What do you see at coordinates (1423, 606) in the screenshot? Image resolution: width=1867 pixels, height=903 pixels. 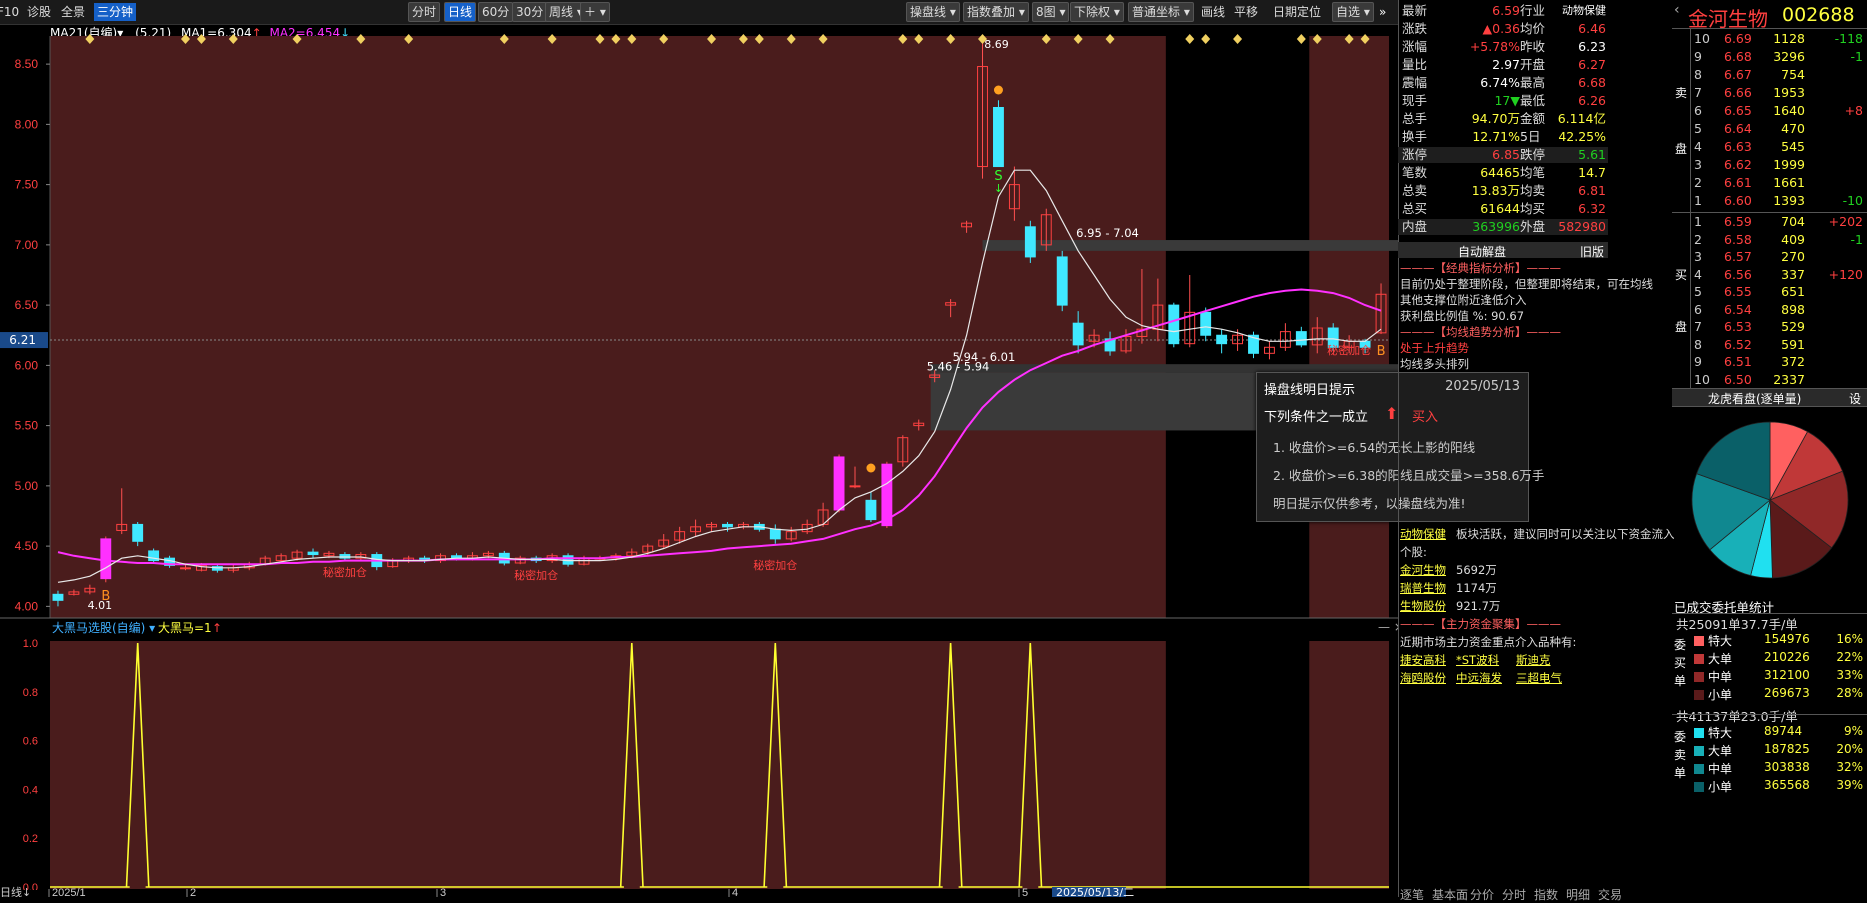 I see `stock-link: 生物股份` at bounding box center [1423, 606].